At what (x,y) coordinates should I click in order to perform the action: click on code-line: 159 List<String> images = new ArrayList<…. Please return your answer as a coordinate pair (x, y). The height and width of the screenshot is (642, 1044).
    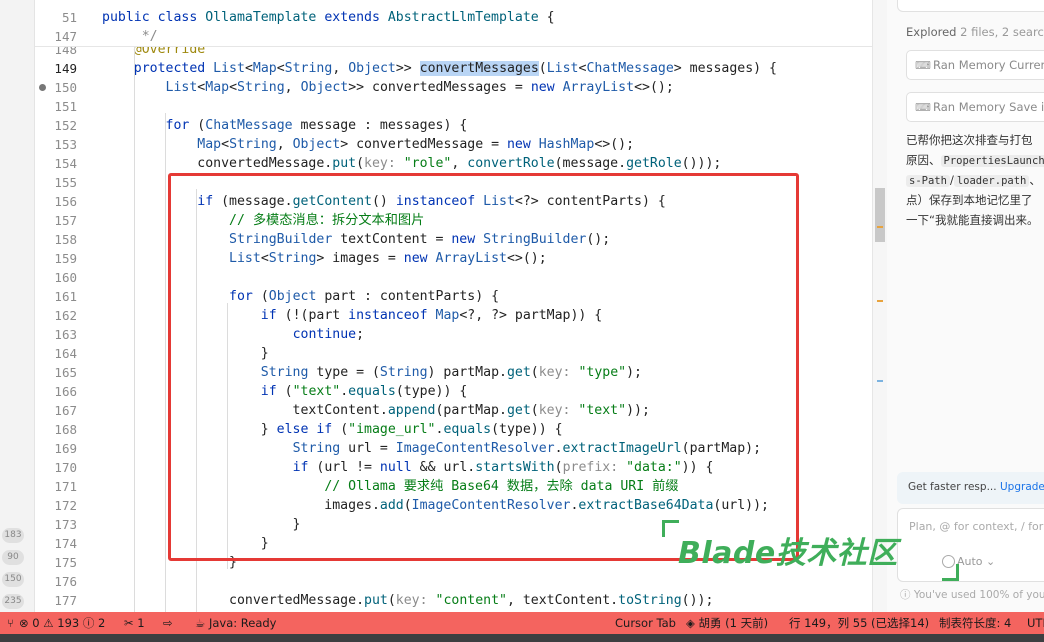
    Looking at the image, I should click on (453, 258).